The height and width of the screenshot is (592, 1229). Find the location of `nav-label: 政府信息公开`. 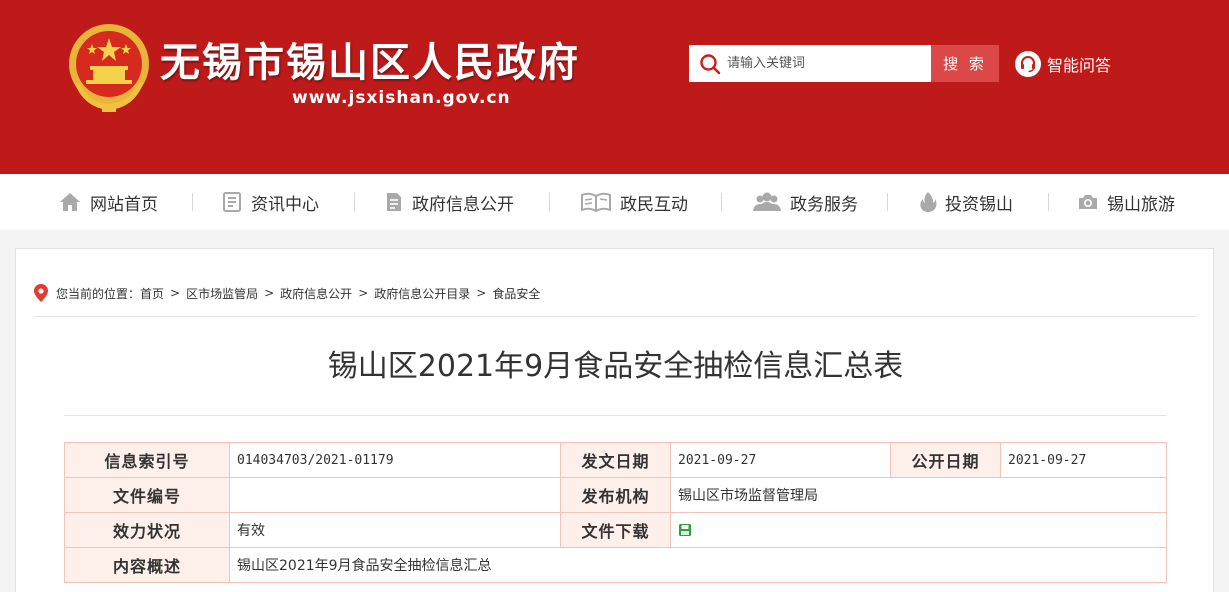

nav-label: 政府信息公开 is located at coordinates (463, 204).